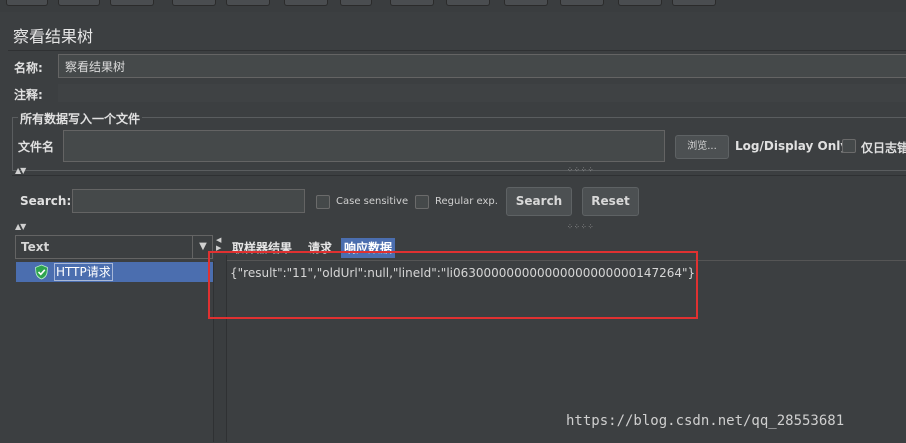 Image resolution: width=906 pixels, height=443 pixels. Describe the element at coordinates (188, 201) in the screenshot. I see `search-input` at that location.